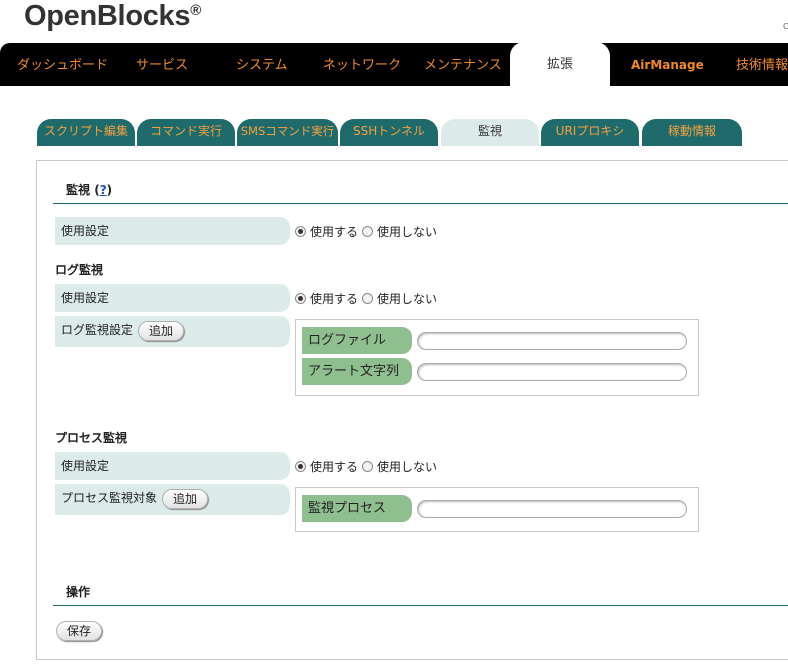 This screenshot has width=788, height=664. Describe the element at coordinates (407, 299) in the screenshot. I see `log-usage-off-label: 使用しない` at that location.